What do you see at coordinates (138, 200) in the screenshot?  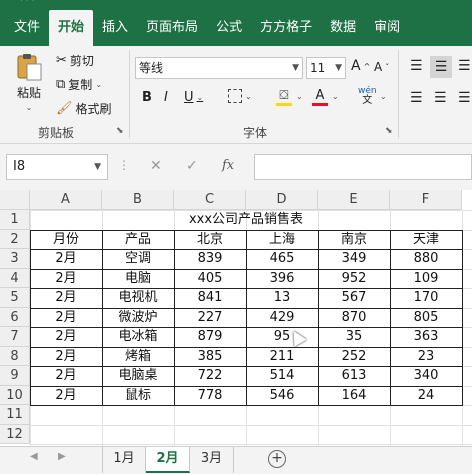 I see `column-header: B` at bounding box center [138, 200].